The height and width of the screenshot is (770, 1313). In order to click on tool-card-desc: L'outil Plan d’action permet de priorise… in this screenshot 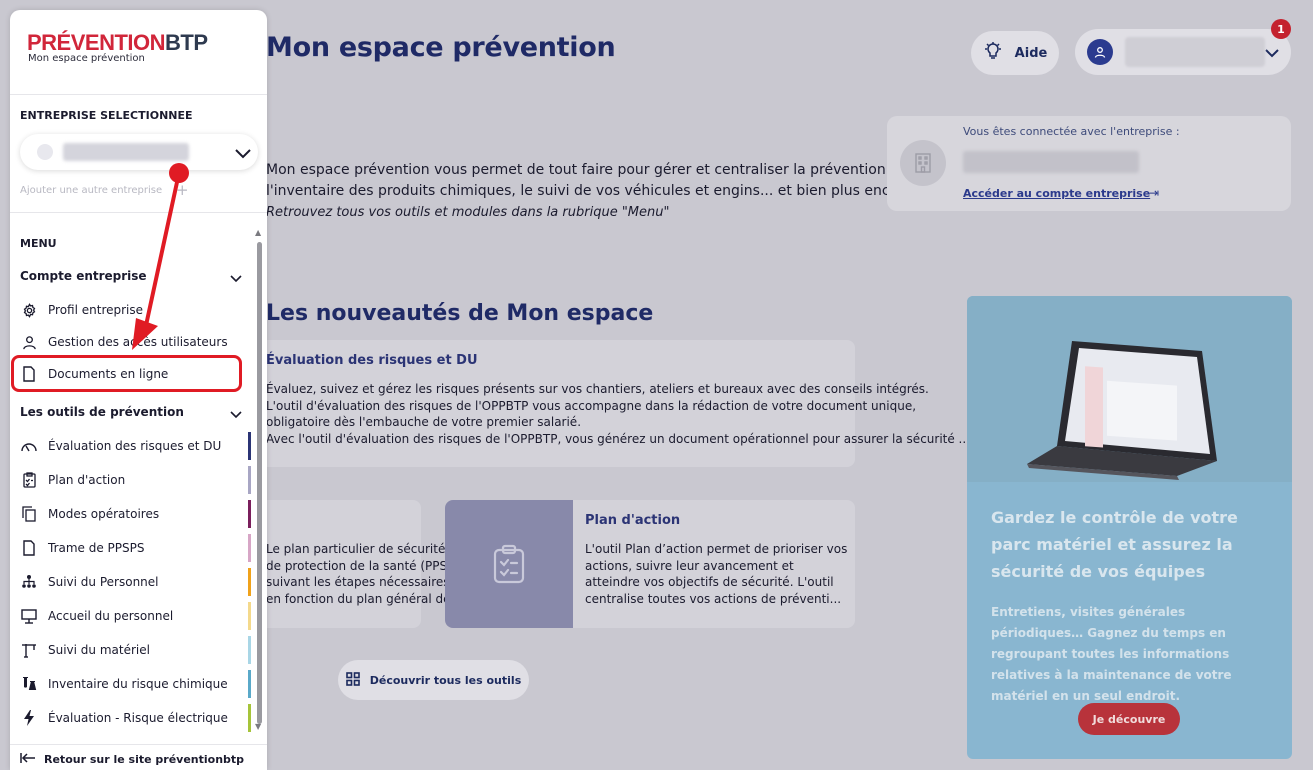, I will do `click(716, 574)`.